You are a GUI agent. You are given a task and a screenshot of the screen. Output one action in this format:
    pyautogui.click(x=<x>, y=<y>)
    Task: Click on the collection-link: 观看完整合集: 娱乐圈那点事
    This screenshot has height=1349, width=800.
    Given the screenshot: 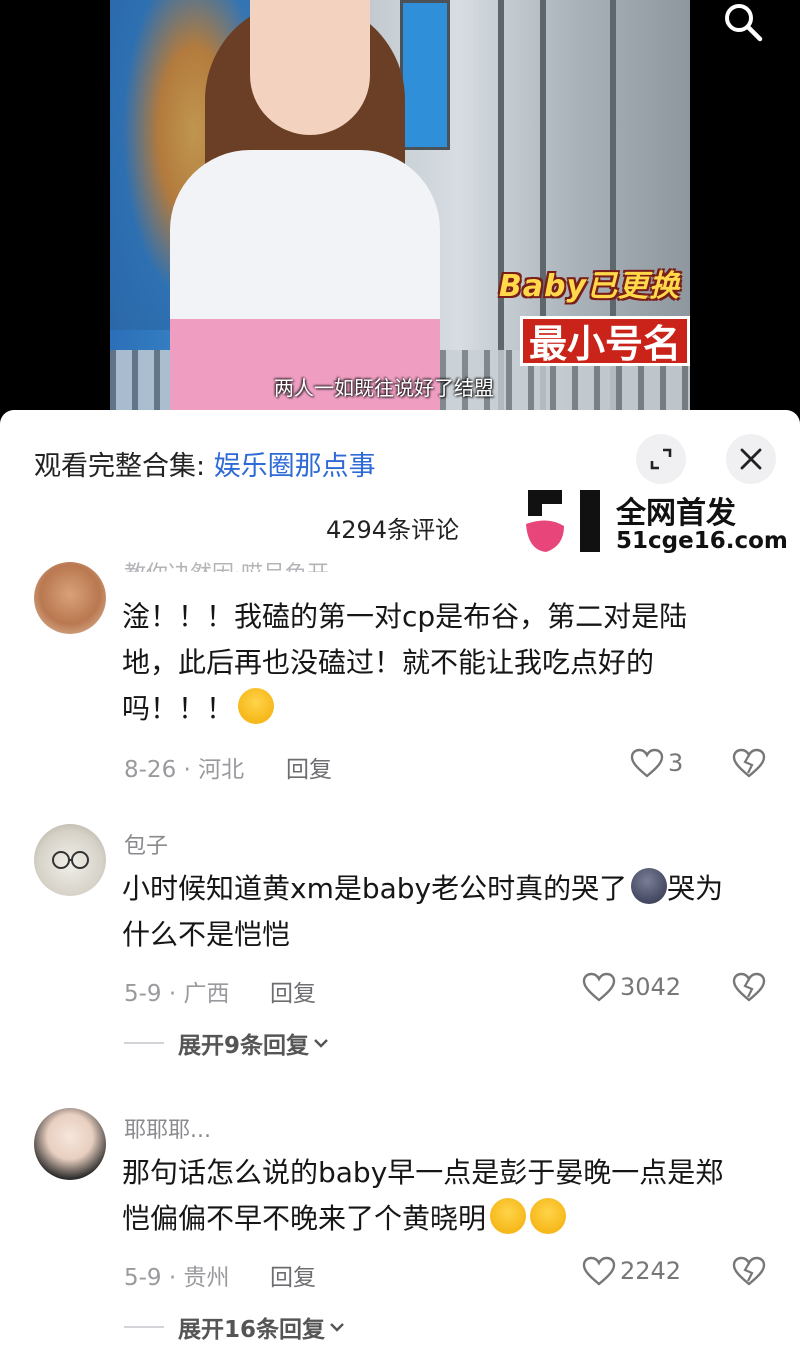 What is the action you would take?
    pyautogui.click(x=205, y=463)
    